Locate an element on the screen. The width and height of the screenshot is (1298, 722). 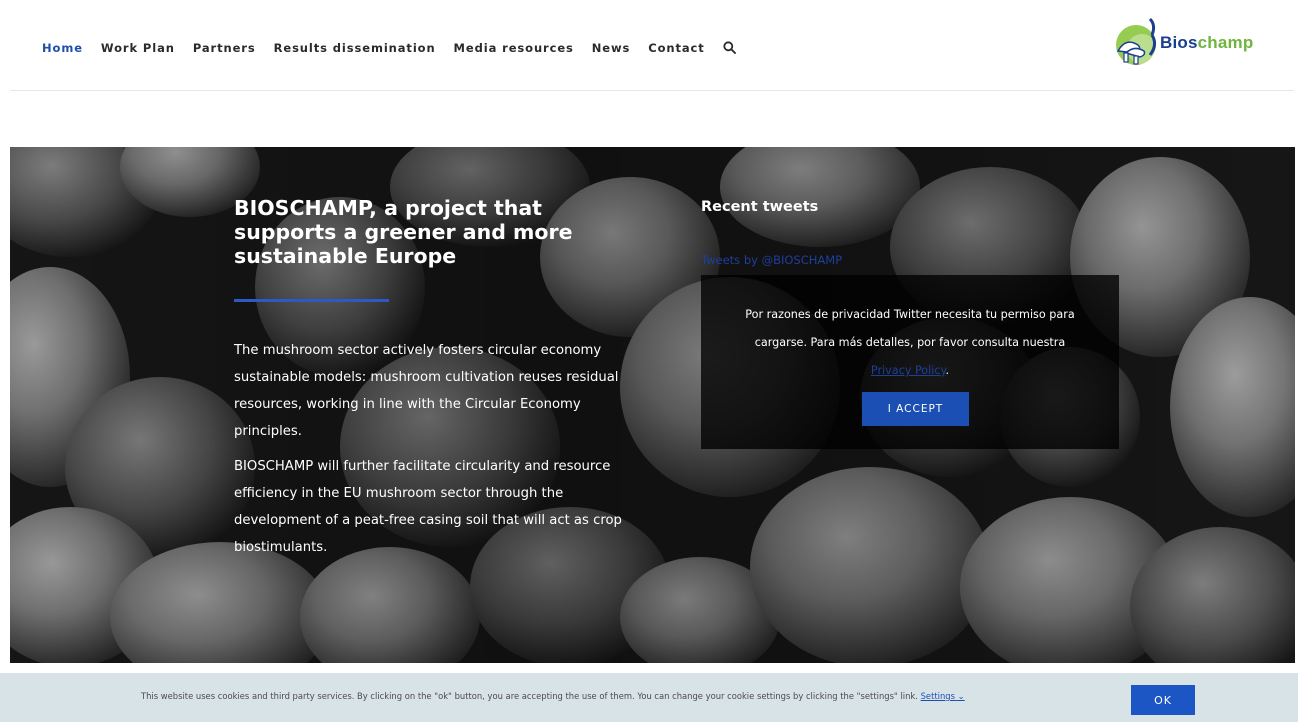
cookie-settings-label: Settings is located at coordinates (937, 696).